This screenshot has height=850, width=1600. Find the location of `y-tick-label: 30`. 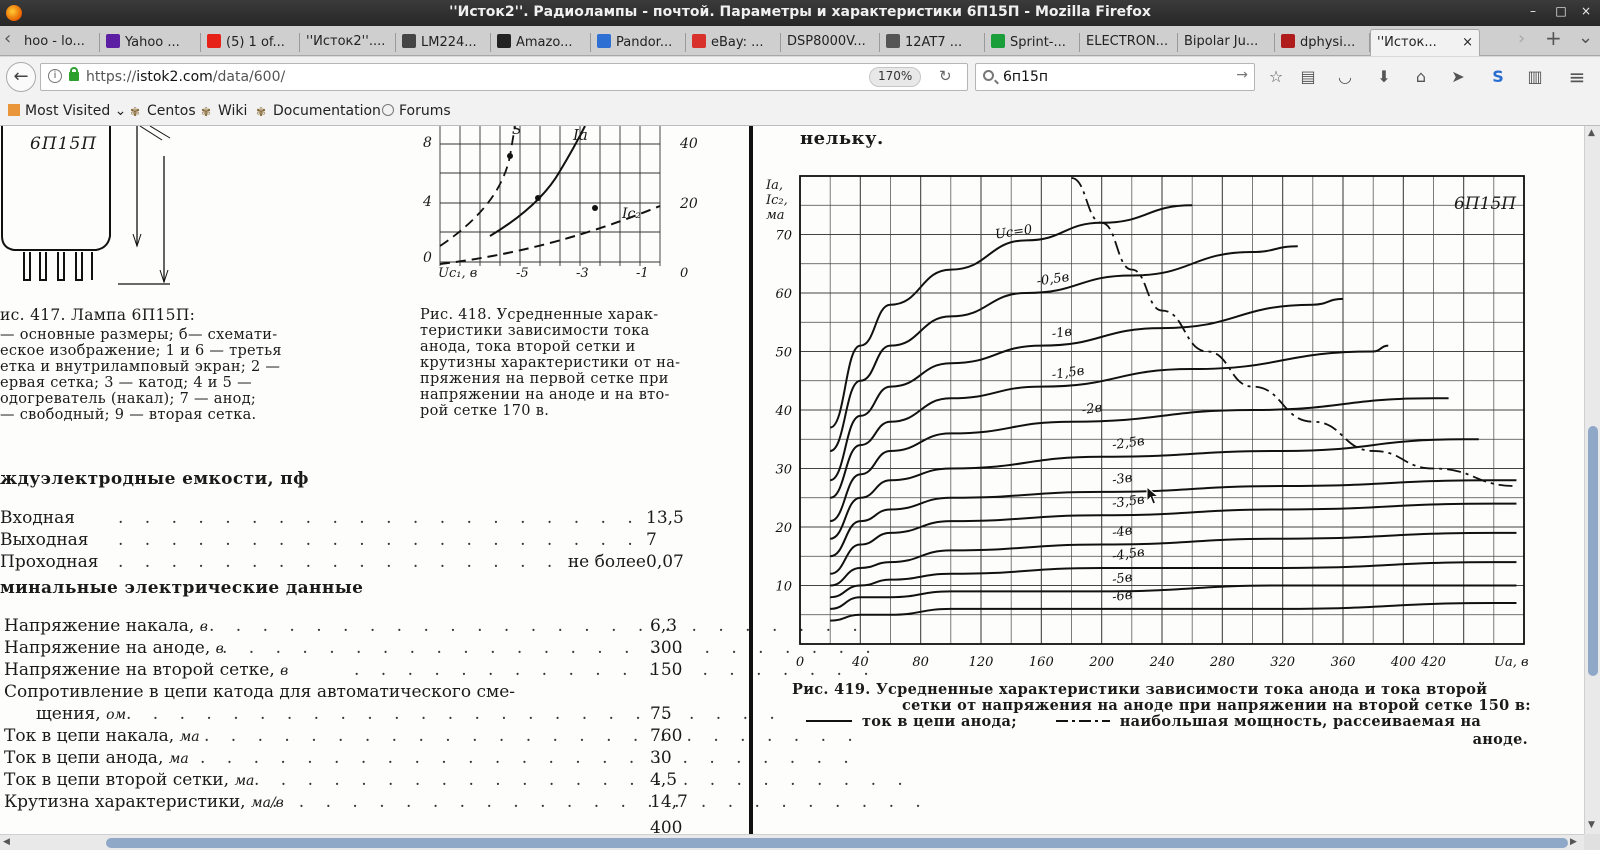

y-tick-label: 30 is located at coordinates (783, 470).